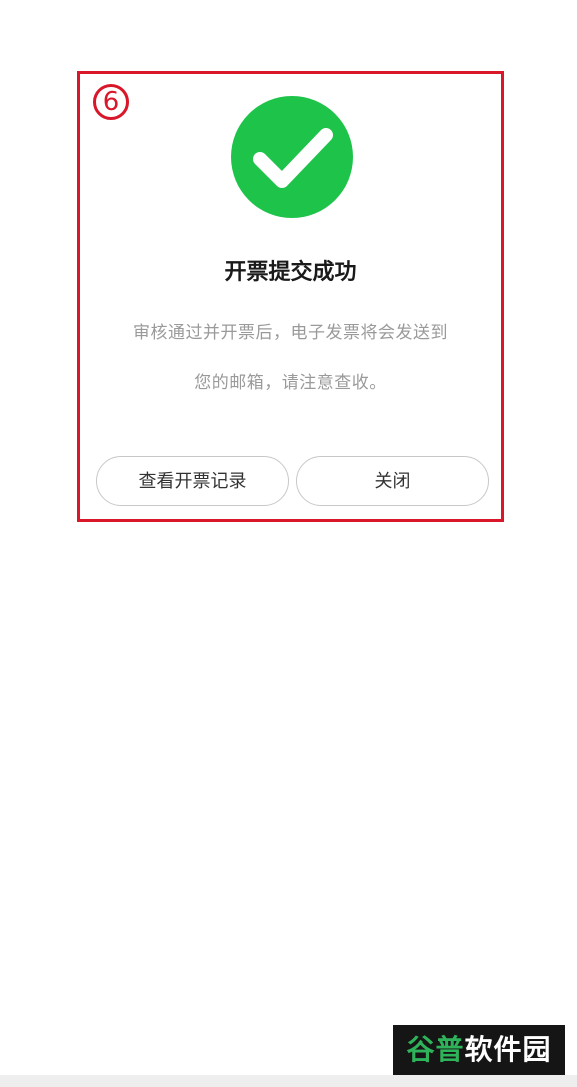  Describe the element at coordinates (292, 157) in the screenshot. I see `check-circle-icon` at that location.